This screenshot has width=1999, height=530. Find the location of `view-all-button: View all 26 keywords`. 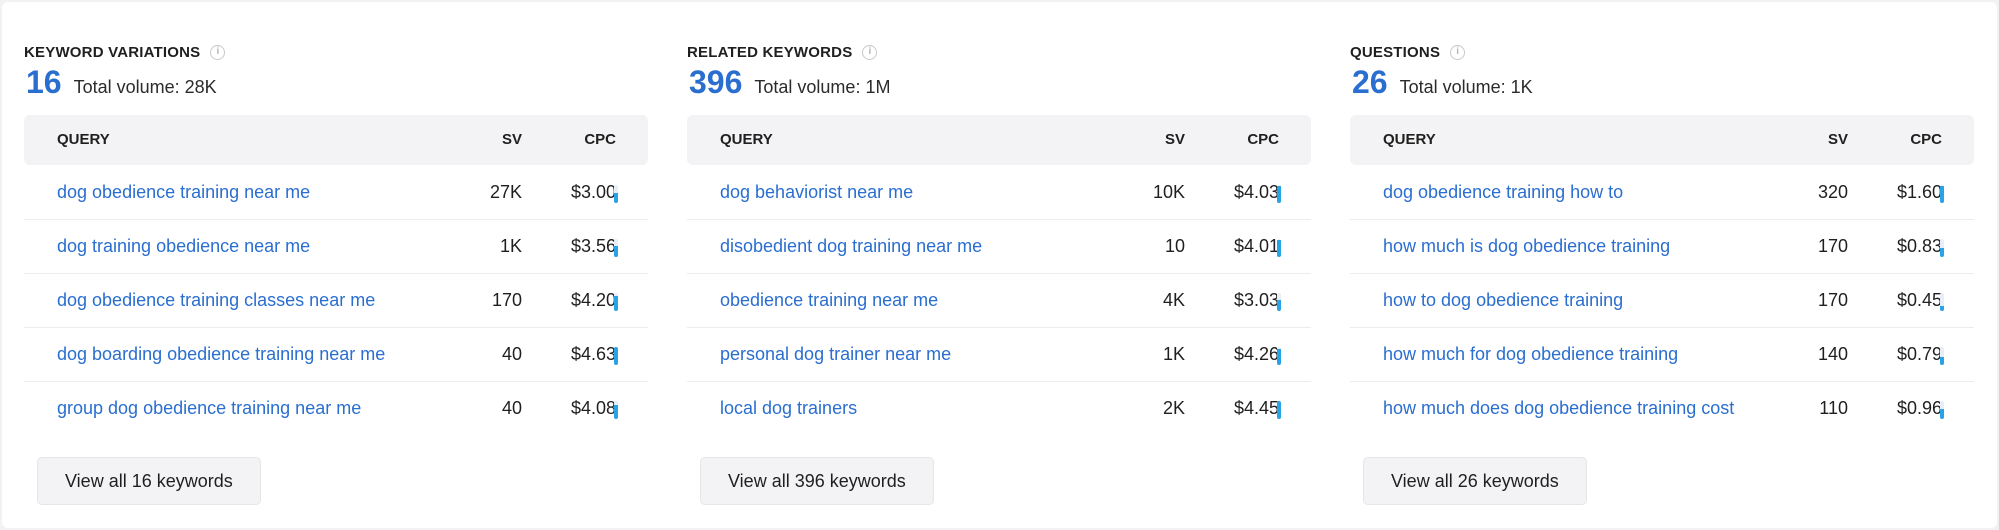

view-all-button: View all 26 keywords is located at coordinates (1475, 481).